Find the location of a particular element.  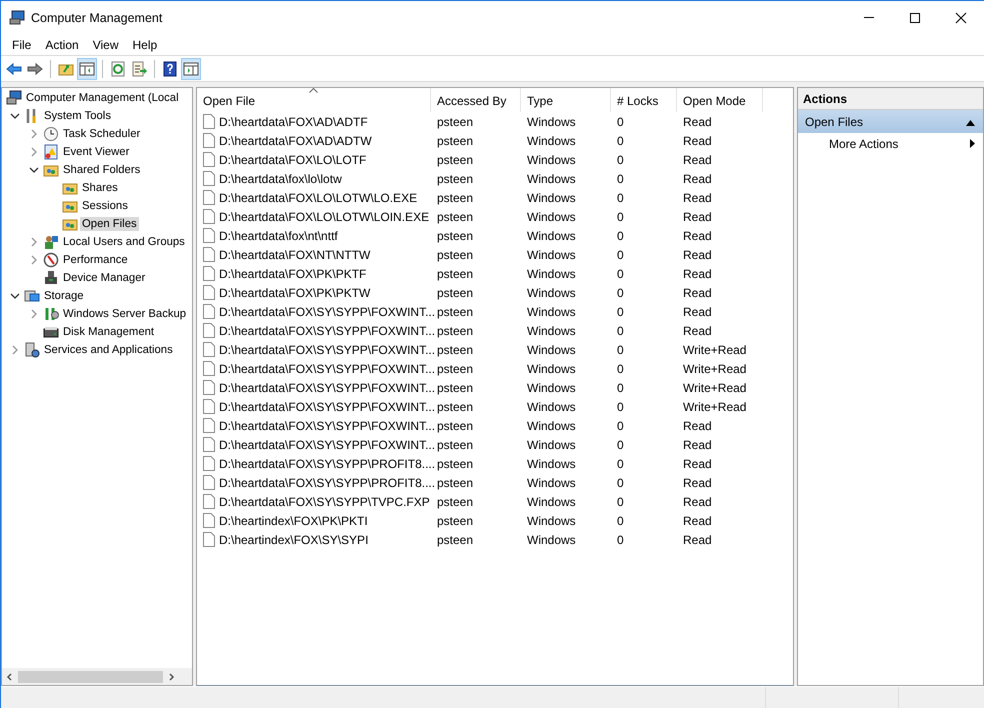

file-path: D:\heartdata\FOX\NT\NTTW is located at coordinates (294, 255).